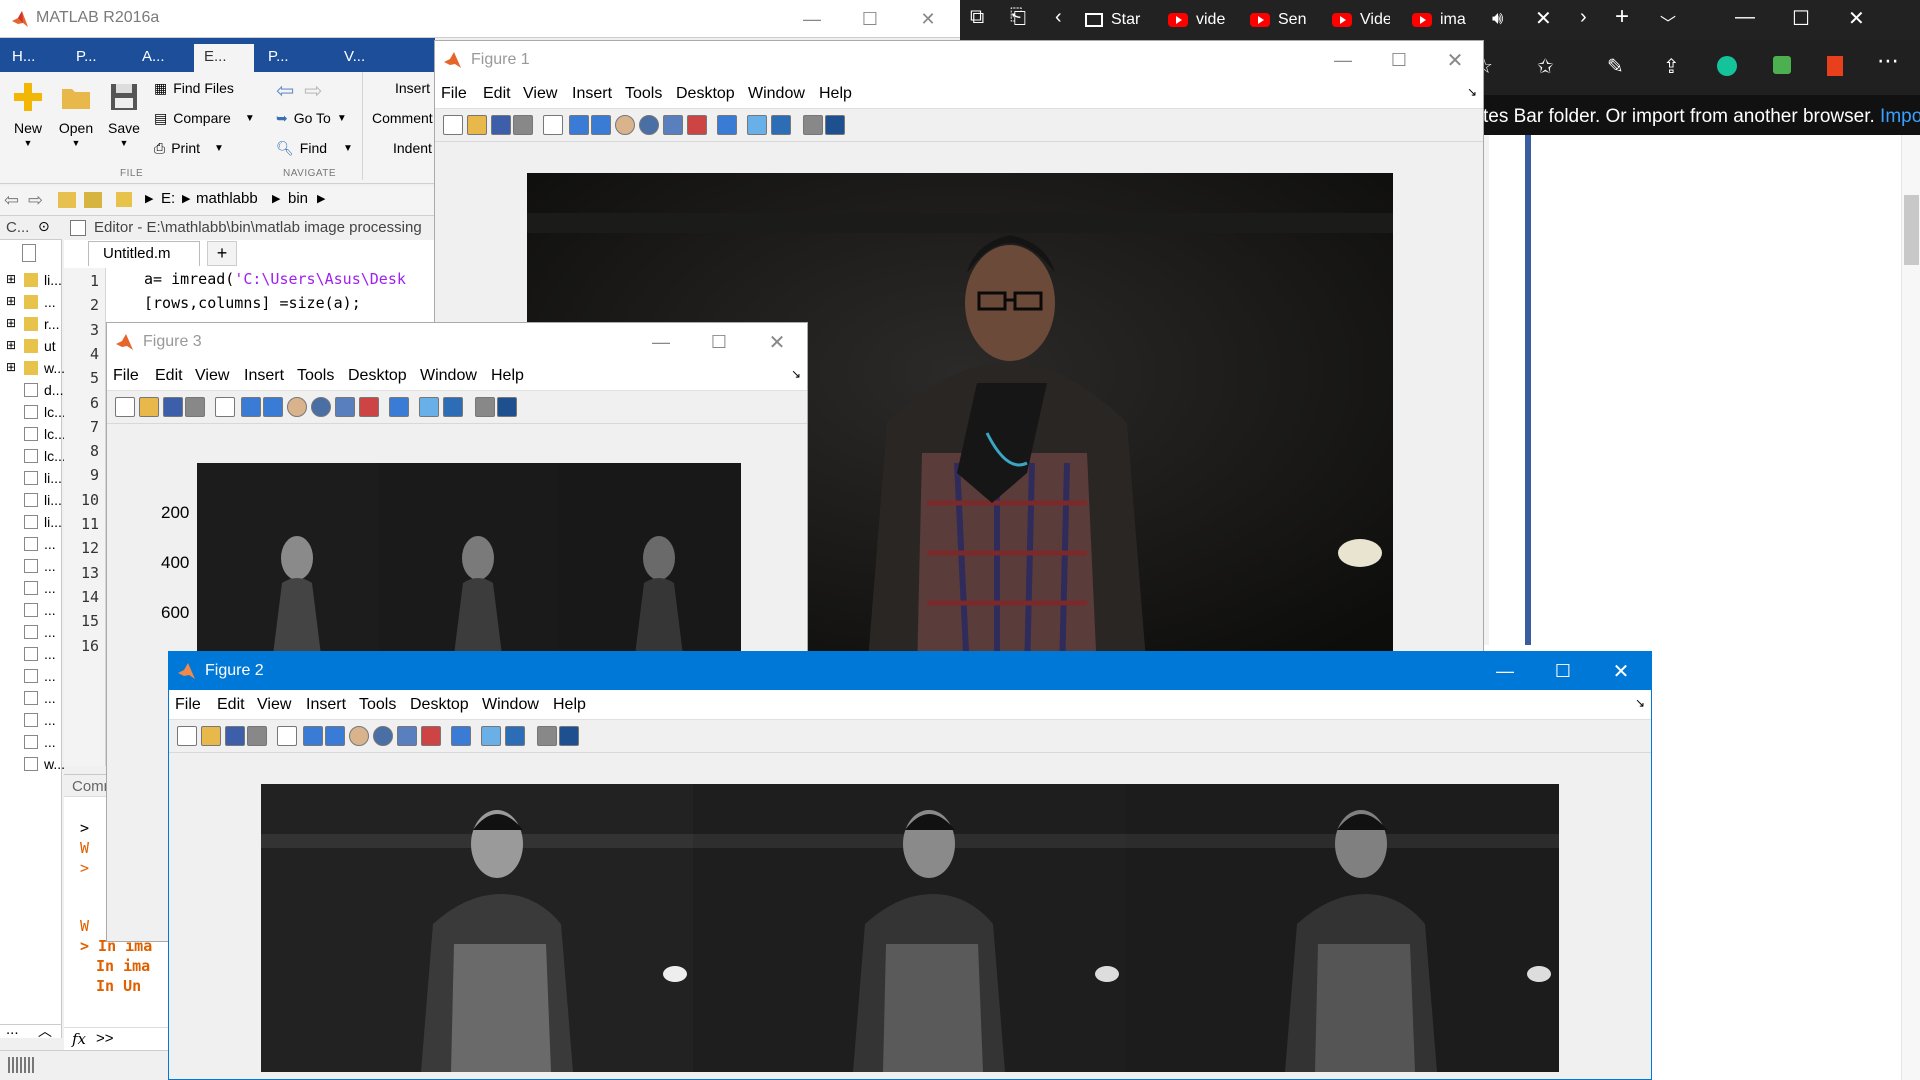 This screenshot has width=1920, height=1080. What do you see at coordinates (76, 113) in the screenshot?
I see `open-button: Open ▼` at bounding box center [76, 113].